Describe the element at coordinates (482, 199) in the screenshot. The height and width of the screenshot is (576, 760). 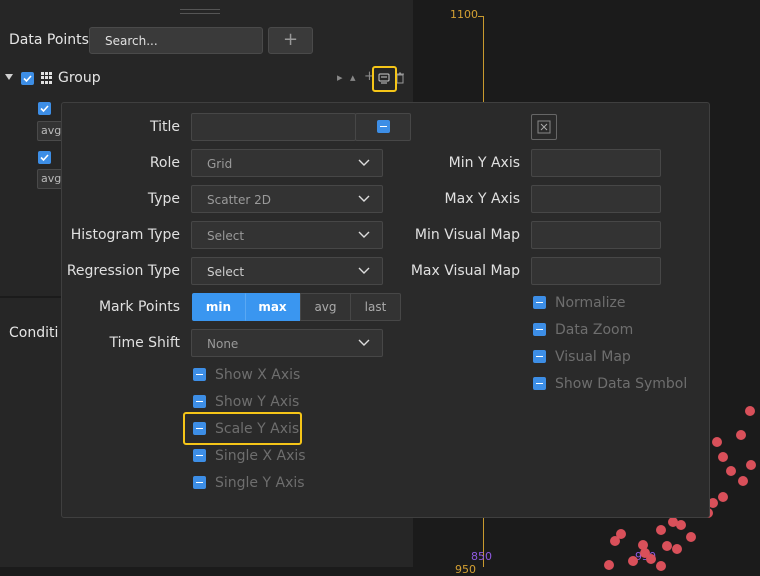
I see `max-y-axis-label: Max Y Axis` at that location.